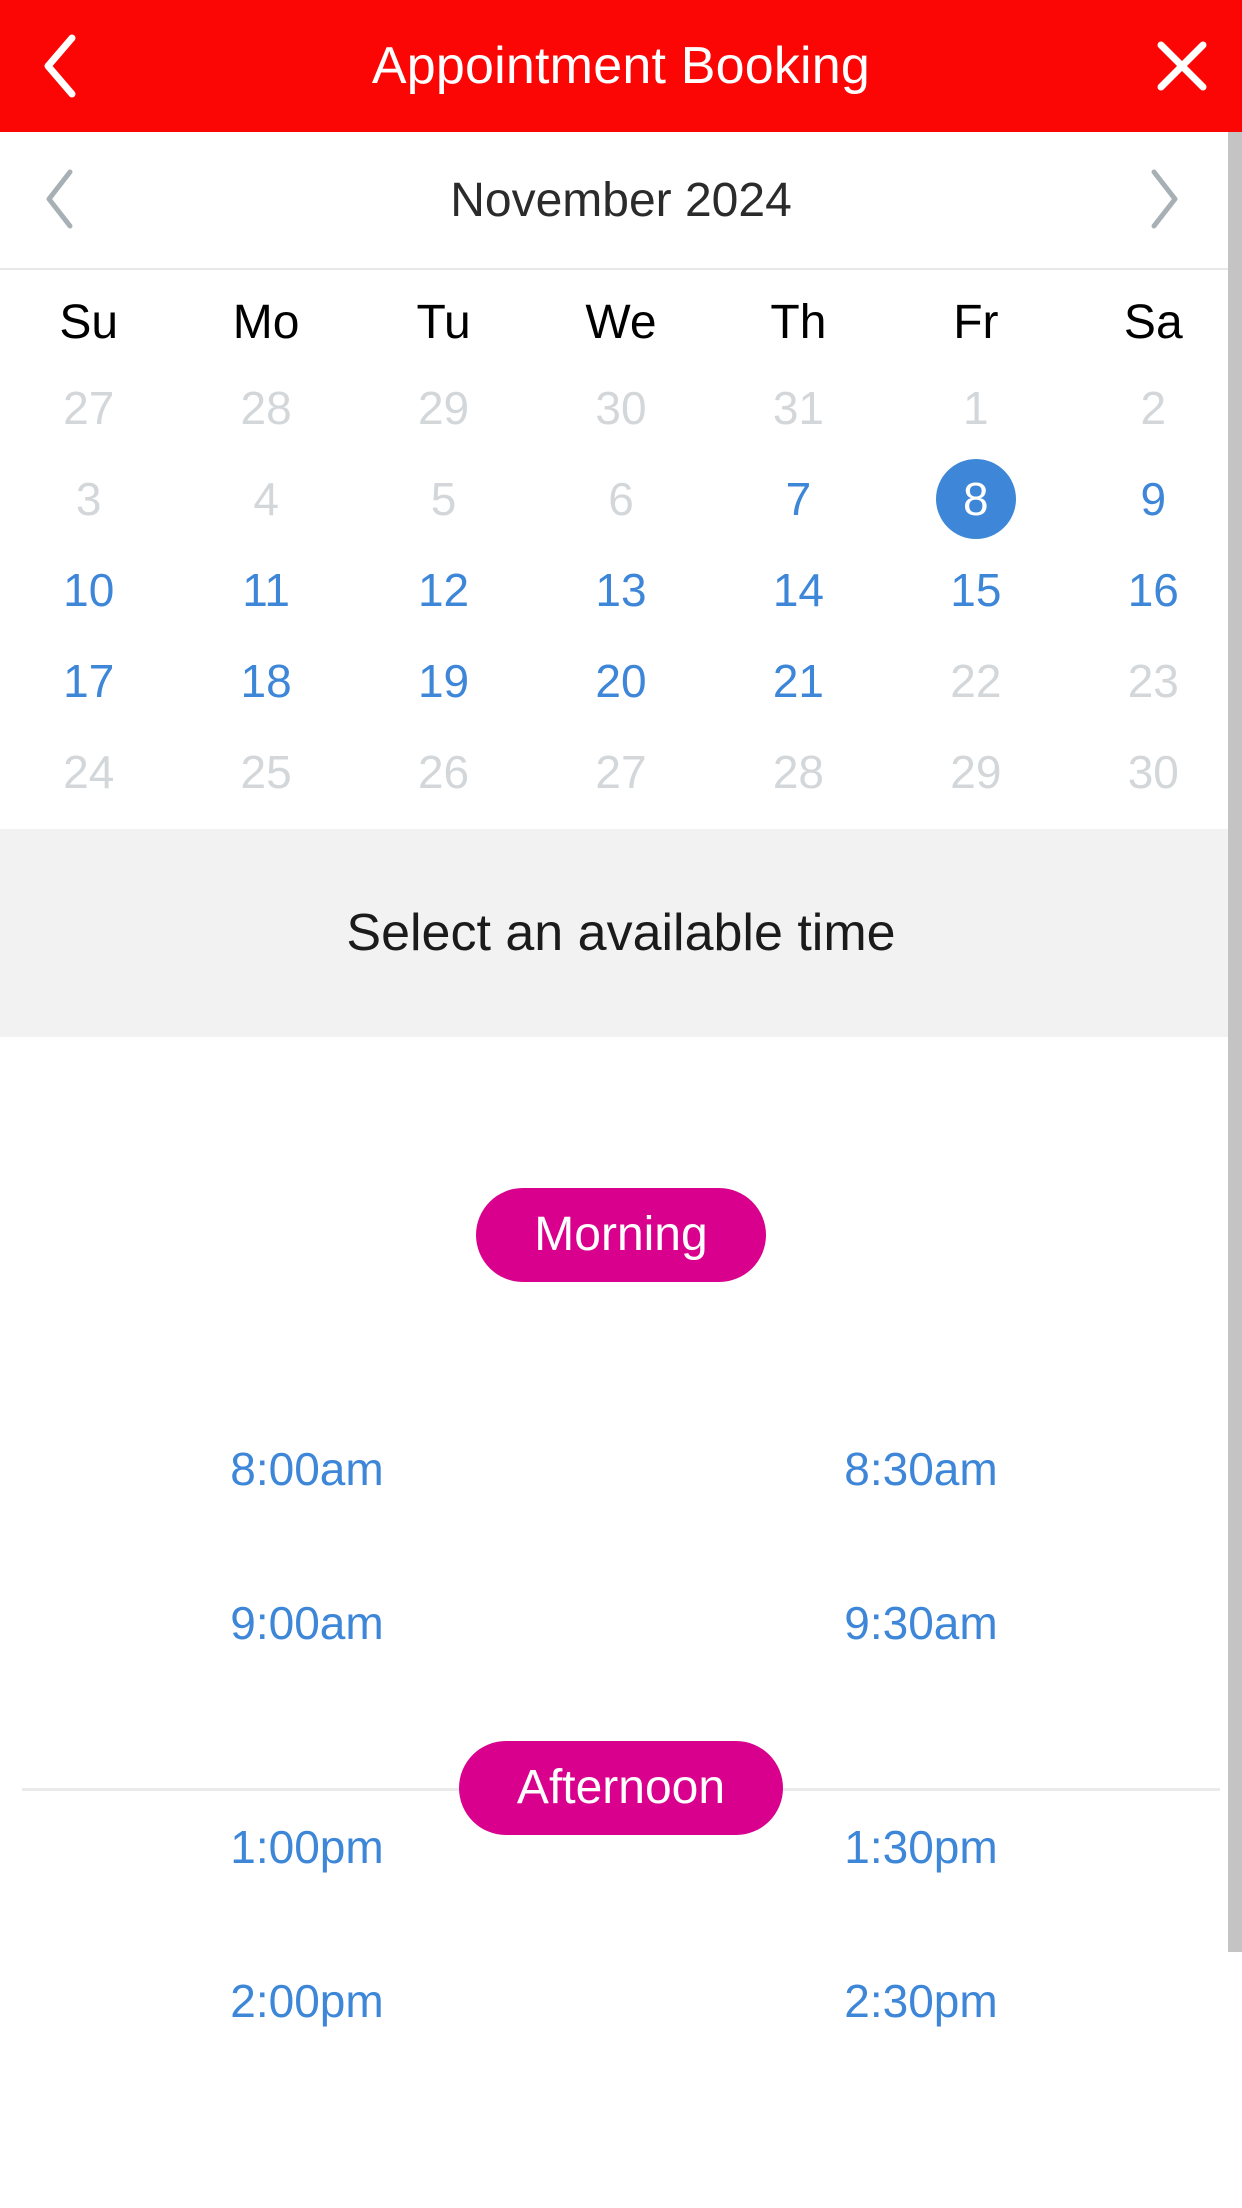 The height and width of the screenshot is (2208, 1242). I want to click on calendar-day-label: 16, so click(1153, 589).